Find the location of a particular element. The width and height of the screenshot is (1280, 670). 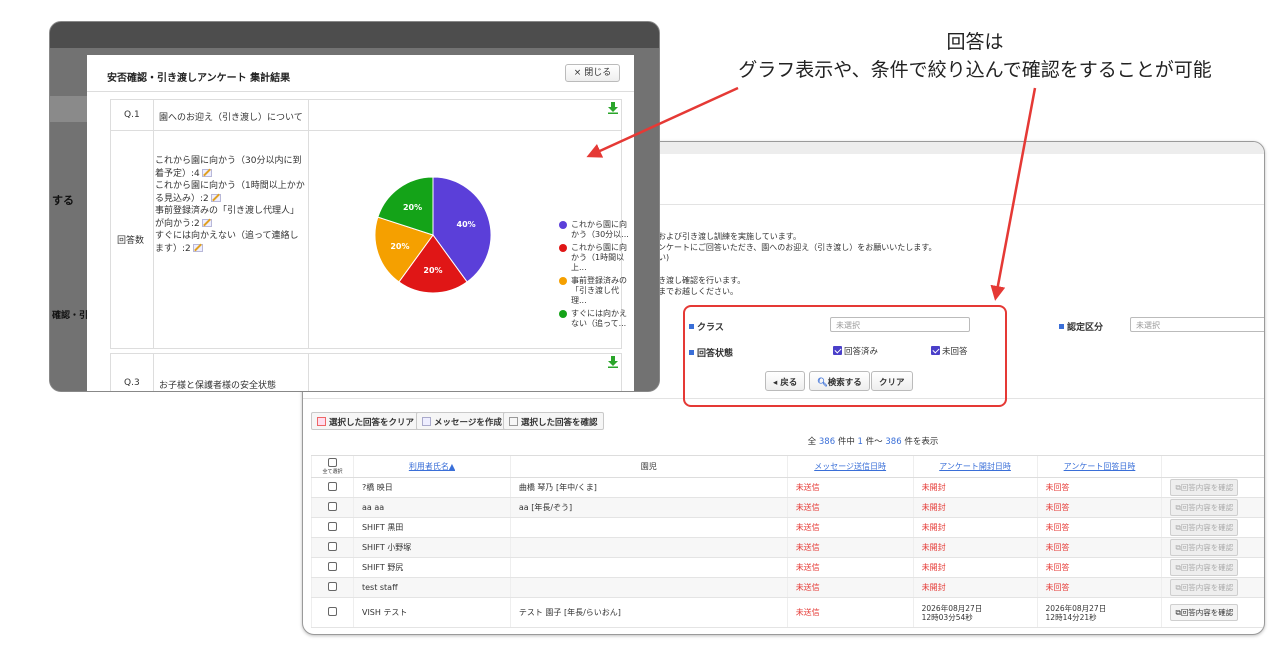

cert-label: 認定区分 is located at coordinates (1081, 326).